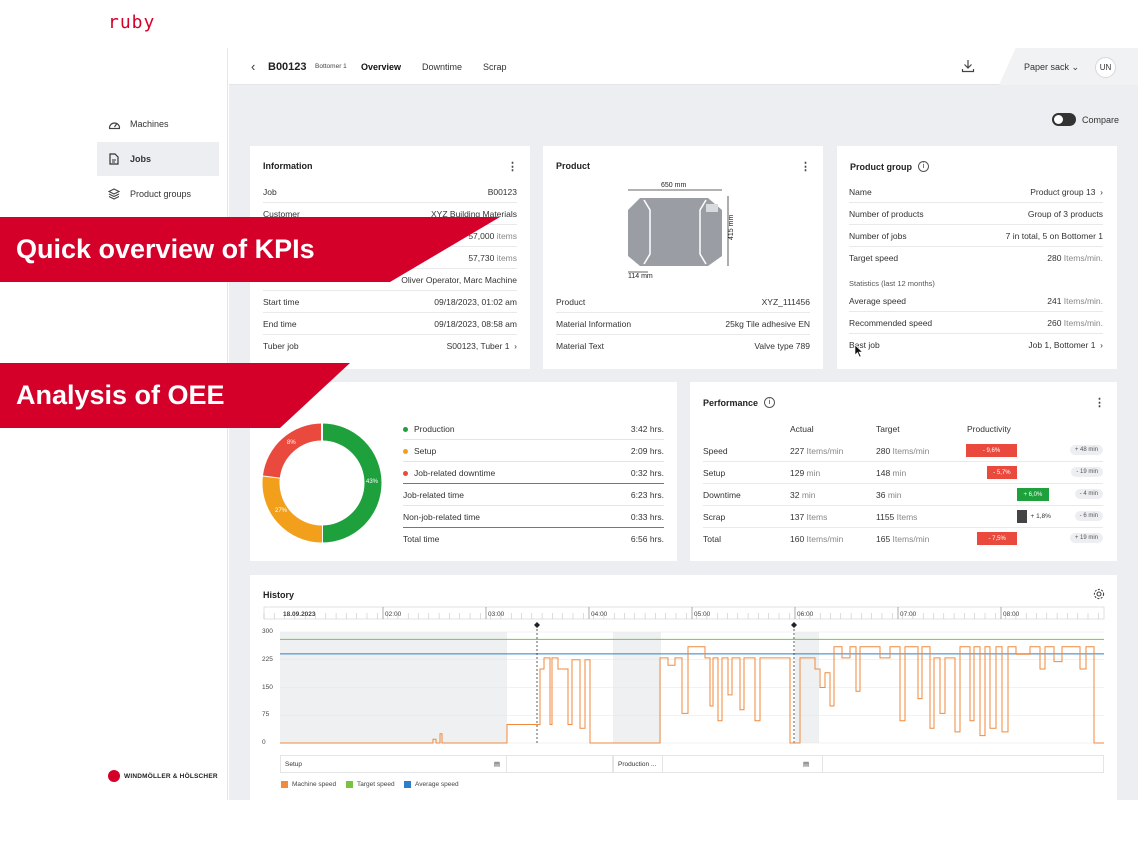  What do you see at coordinates (1088, 516) in the screenshot?
I see `delta-badge: - 6 min` at bounding box center [1088, 516].